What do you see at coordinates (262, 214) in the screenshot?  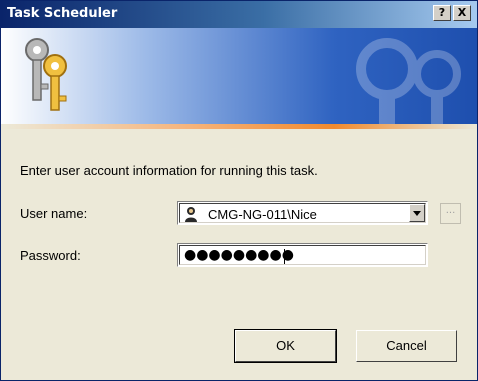 I see `user-name-value: CMG-NG-011\Nice` at bounding box center [262, 214].